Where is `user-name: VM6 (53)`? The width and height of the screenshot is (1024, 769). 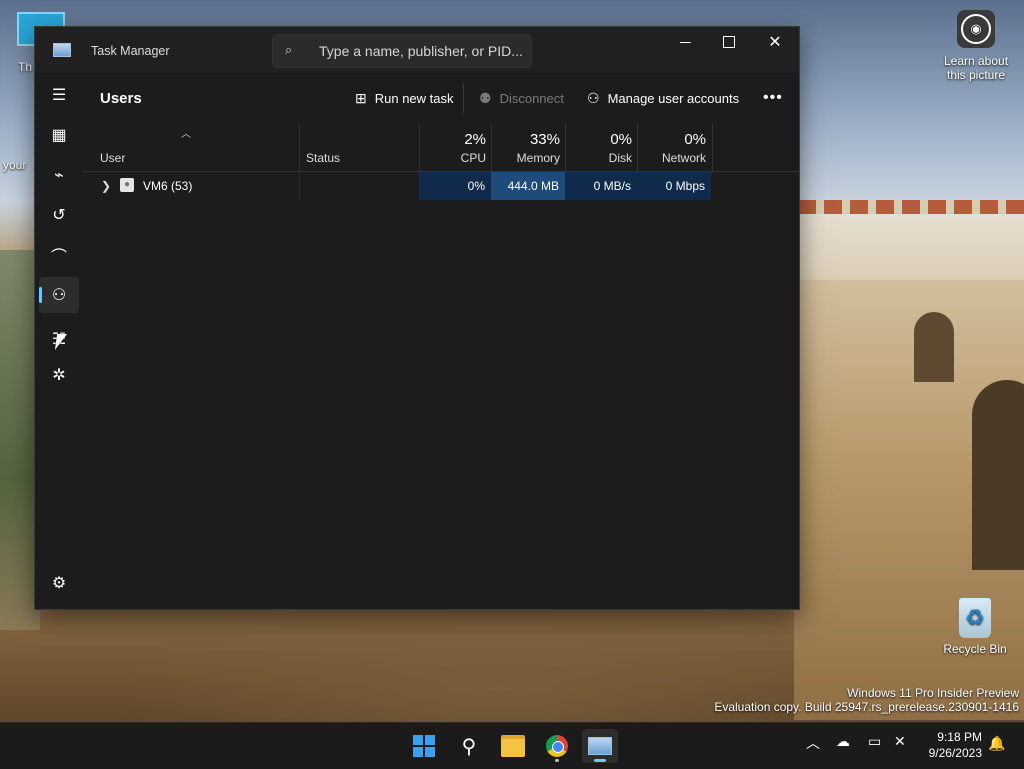
user-name: VM6 (53) is located at coordinates (168, 186).